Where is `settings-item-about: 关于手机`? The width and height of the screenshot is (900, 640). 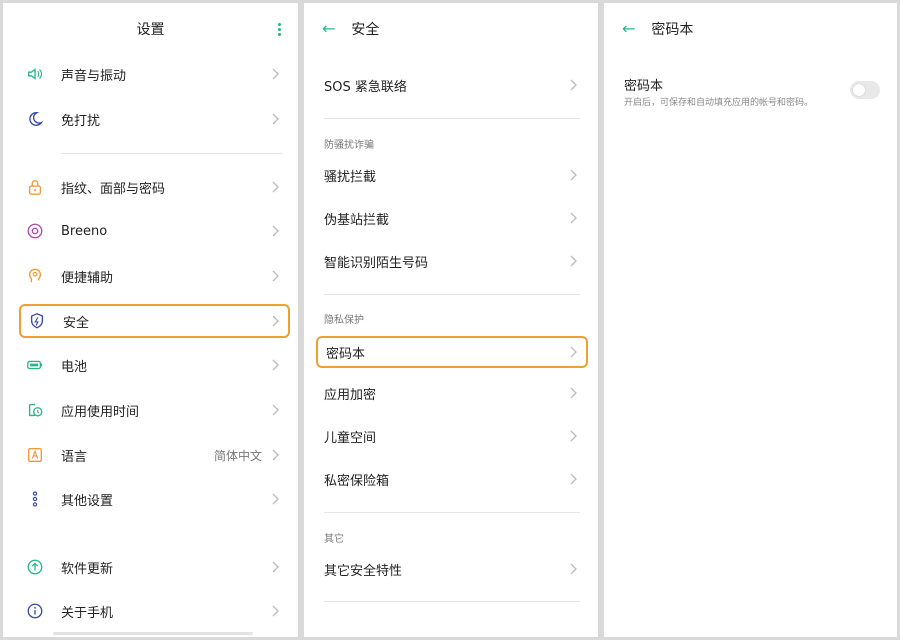
settings-item-about: 关于手机 is located at coordinates (153, 611).